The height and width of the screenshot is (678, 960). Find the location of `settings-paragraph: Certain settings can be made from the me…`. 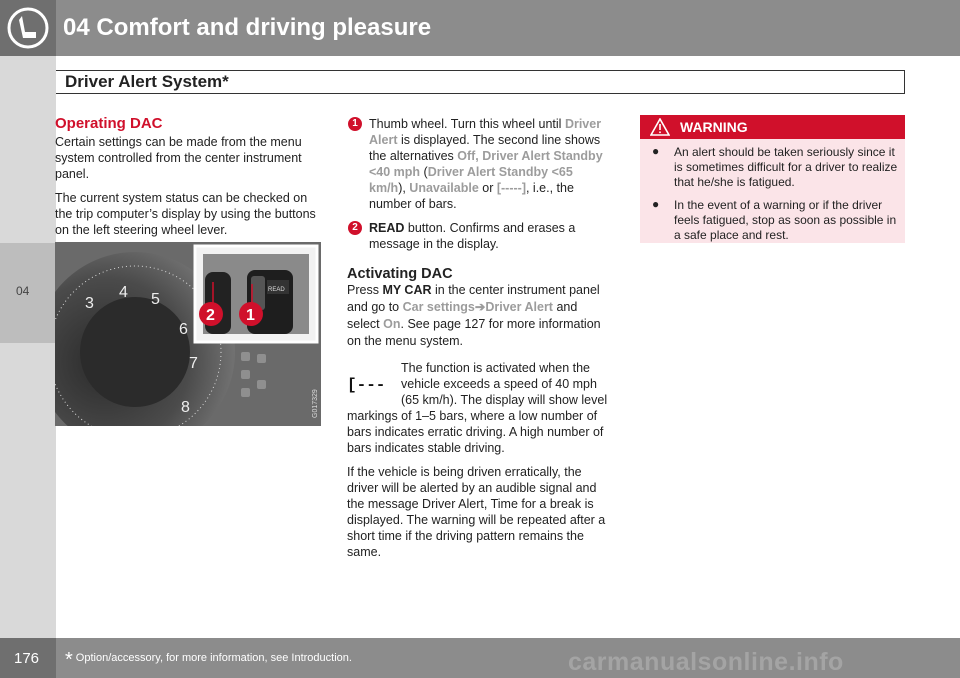

settings-paragraph: Certain settings can be made from the me… is located at coordinates (178, 158).